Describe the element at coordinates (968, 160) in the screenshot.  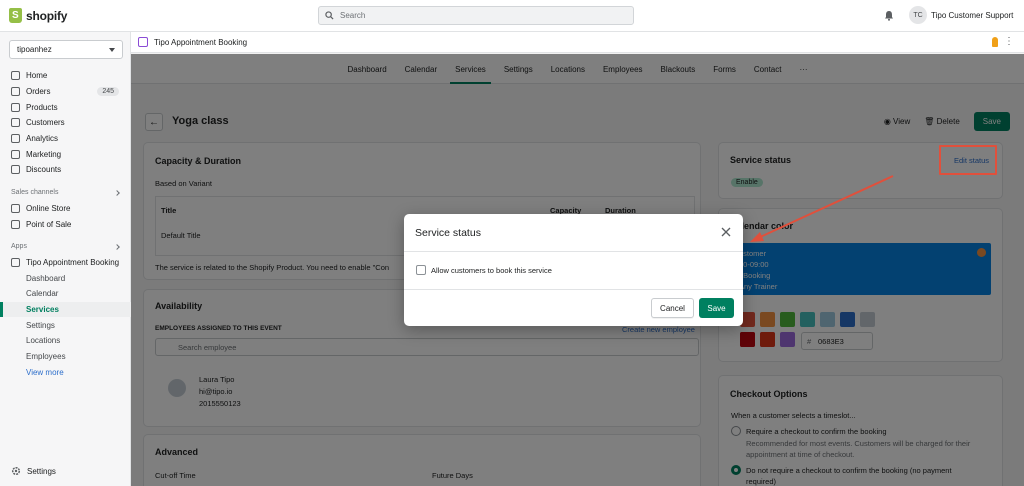
I see `annotation-highlight-box` at that location.